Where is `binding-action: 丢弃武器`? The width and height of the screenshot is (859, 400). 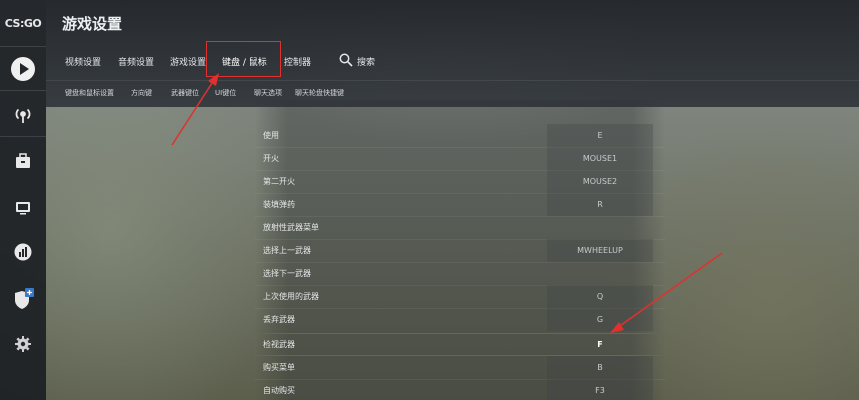
binding-action: 丢弃武器 is located at coordinates (279, 319).